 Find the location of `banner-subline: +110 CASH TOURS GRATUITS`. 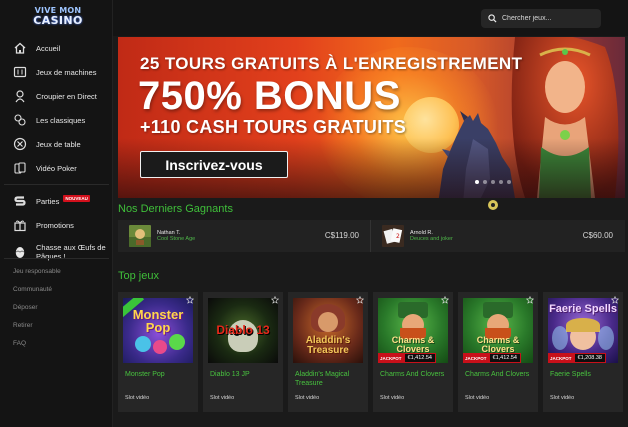

banner-subline: +110 CASH TOURS GRATUITS is located at coordinates (273, 127).